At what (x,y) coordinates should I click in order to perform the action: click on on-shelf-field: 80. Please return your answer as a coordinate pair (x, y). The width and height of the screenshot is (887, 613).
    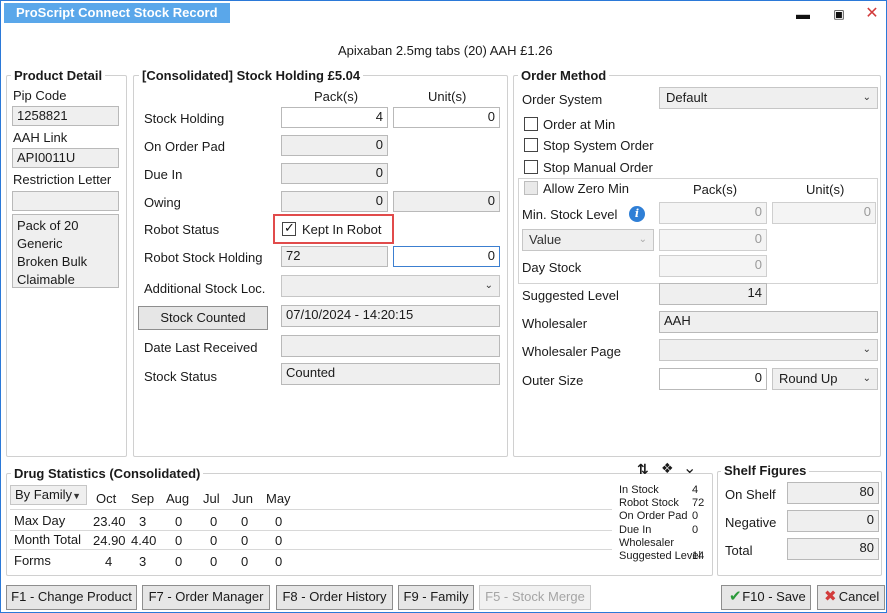
    Looking at the image, I should click on (833, 493).